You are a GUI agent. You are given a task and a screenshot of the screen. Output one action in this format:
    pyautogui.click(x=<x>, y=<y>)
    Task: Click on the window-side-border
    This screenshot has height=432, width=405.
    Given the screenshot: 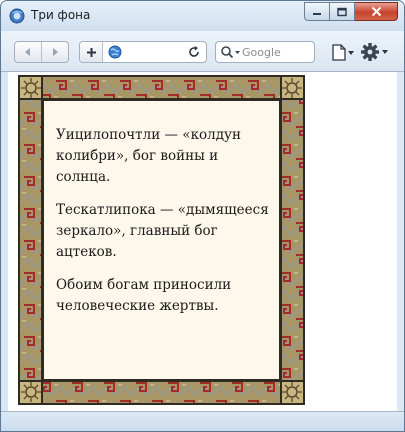 What is the action you would take?
    pyautogui.click(x=400, y=241)
    